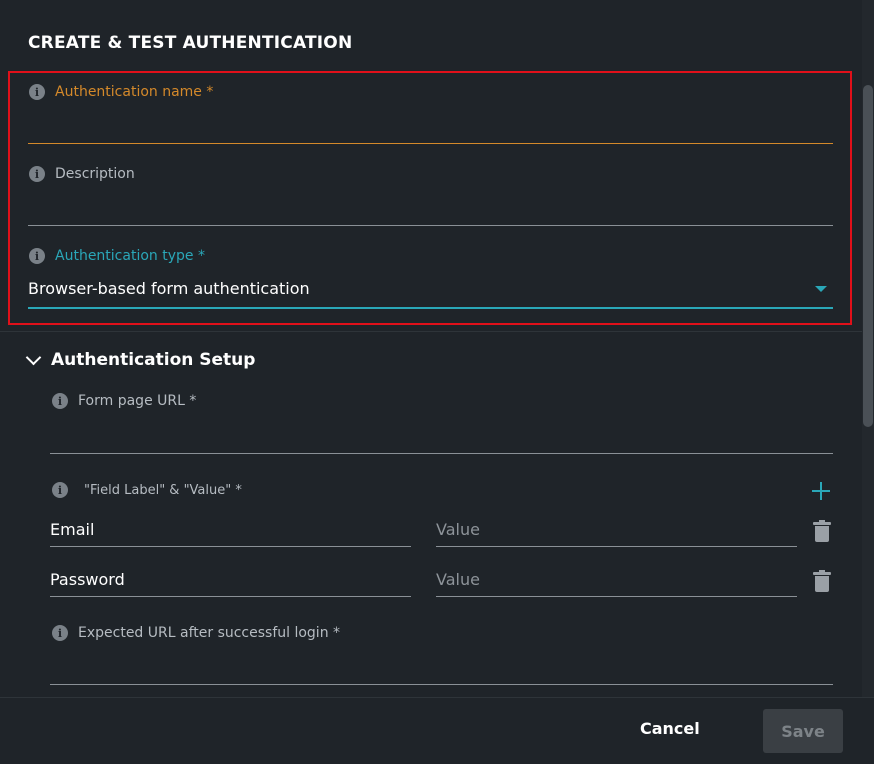 This screenshot has width=874, height=764. Describe the element at coordinates (137, 401) in the screenshot. I see `form-page-url-label-text: Form page URL *` at that location.